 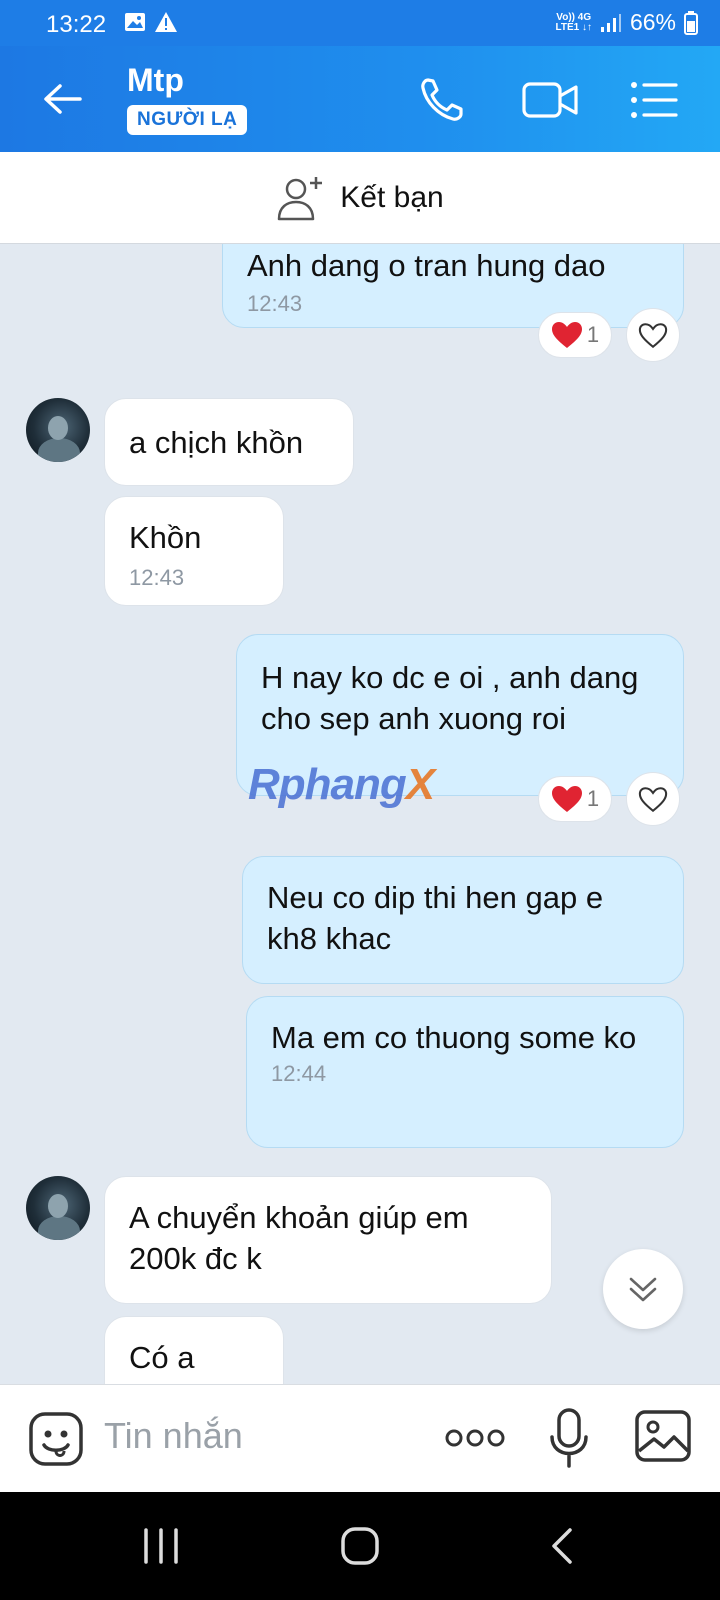 What do you see at coordinates (216, 442) in the screenshot?
I see `message-text: a chịch khồn` at bounding box center [216, 442].